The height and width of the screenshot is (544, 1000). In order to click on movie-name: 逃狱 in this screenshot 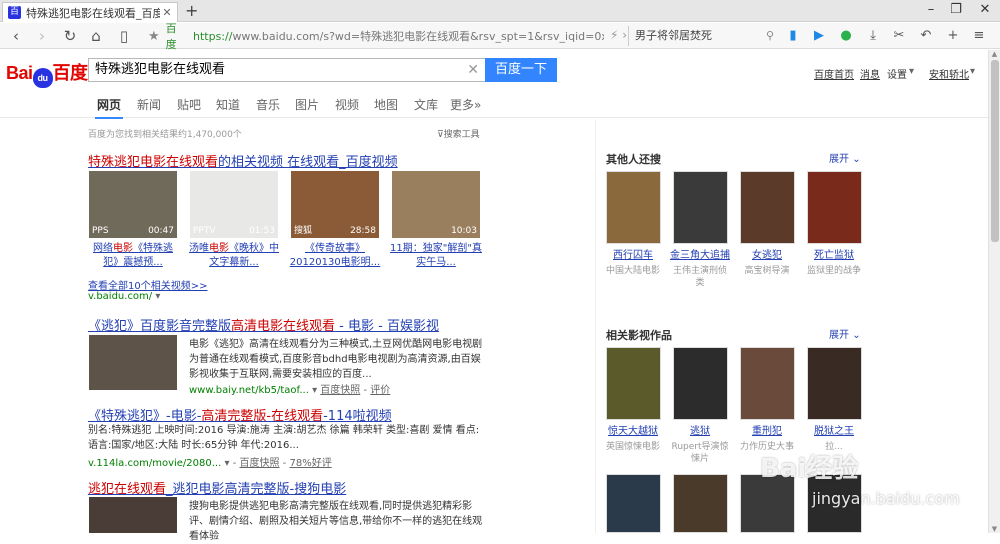, I will do `click(700, 431)`.